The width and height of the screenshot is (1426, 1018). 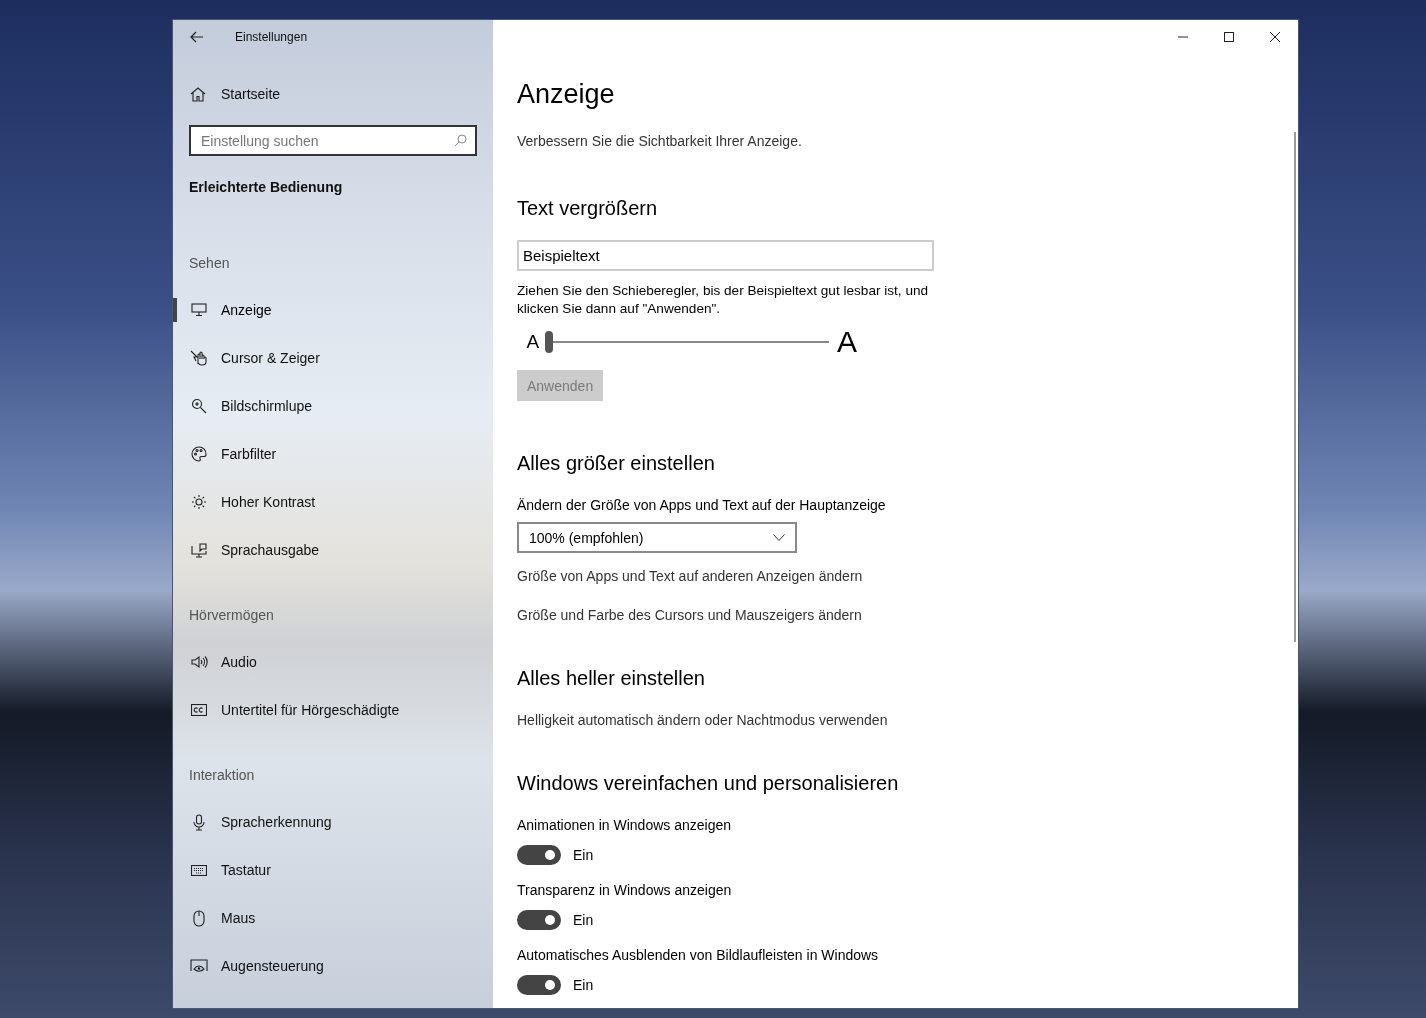 I want to click on nav-item: Untertitel für Hörgeschädigte, so click(x=310, y=710).